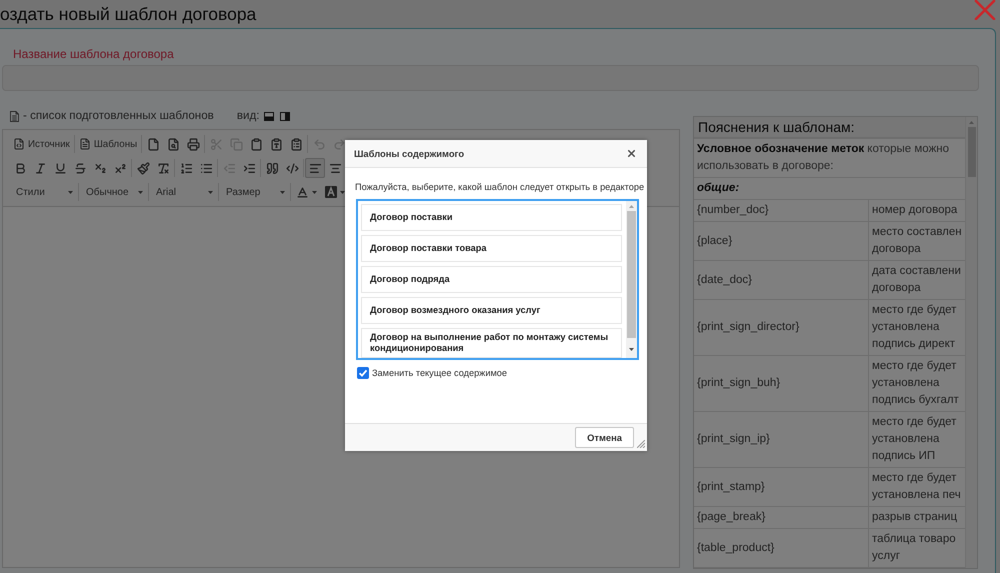 Image resolution: width=1000 pixels, height=573 pixels. Describe the element at coordinates (173, 144) in the screenshot. I see `file-search-icon` at that location.